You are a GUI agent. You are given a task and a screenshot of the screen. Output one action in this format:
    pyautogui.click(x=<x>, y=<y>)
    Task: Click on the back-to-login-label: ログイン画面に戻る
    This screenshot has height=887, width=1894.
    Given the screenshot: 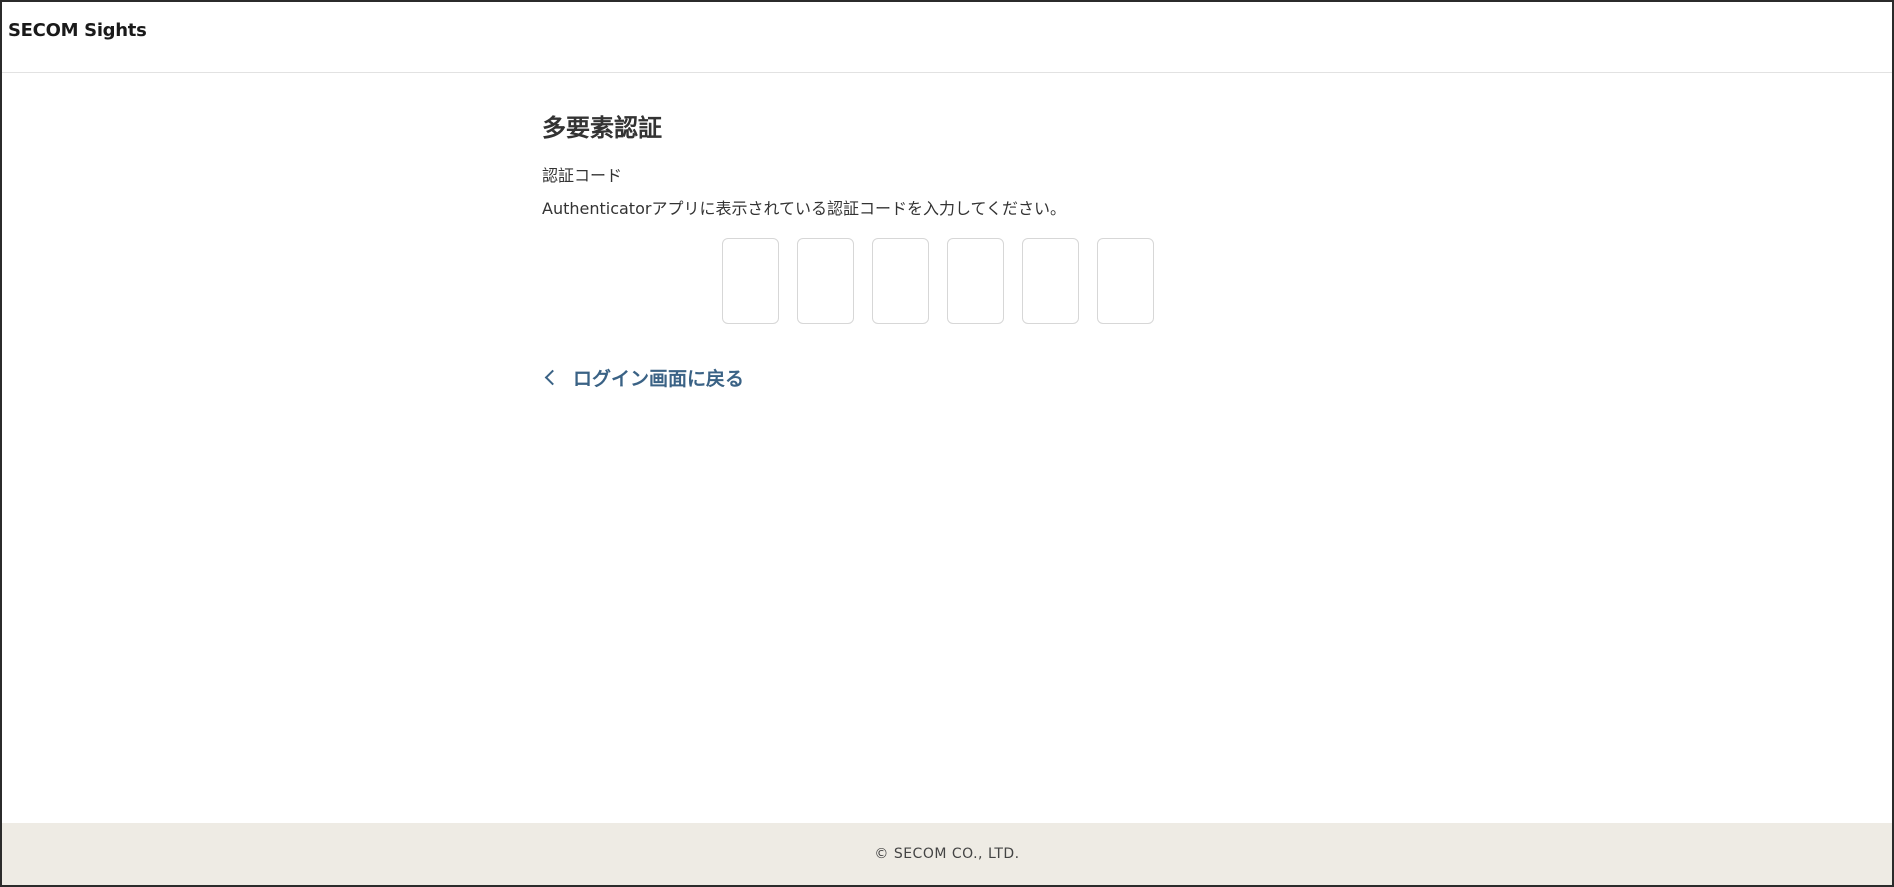 What is the action you would take?
    pyautogui.click(x=659, y=379)
    